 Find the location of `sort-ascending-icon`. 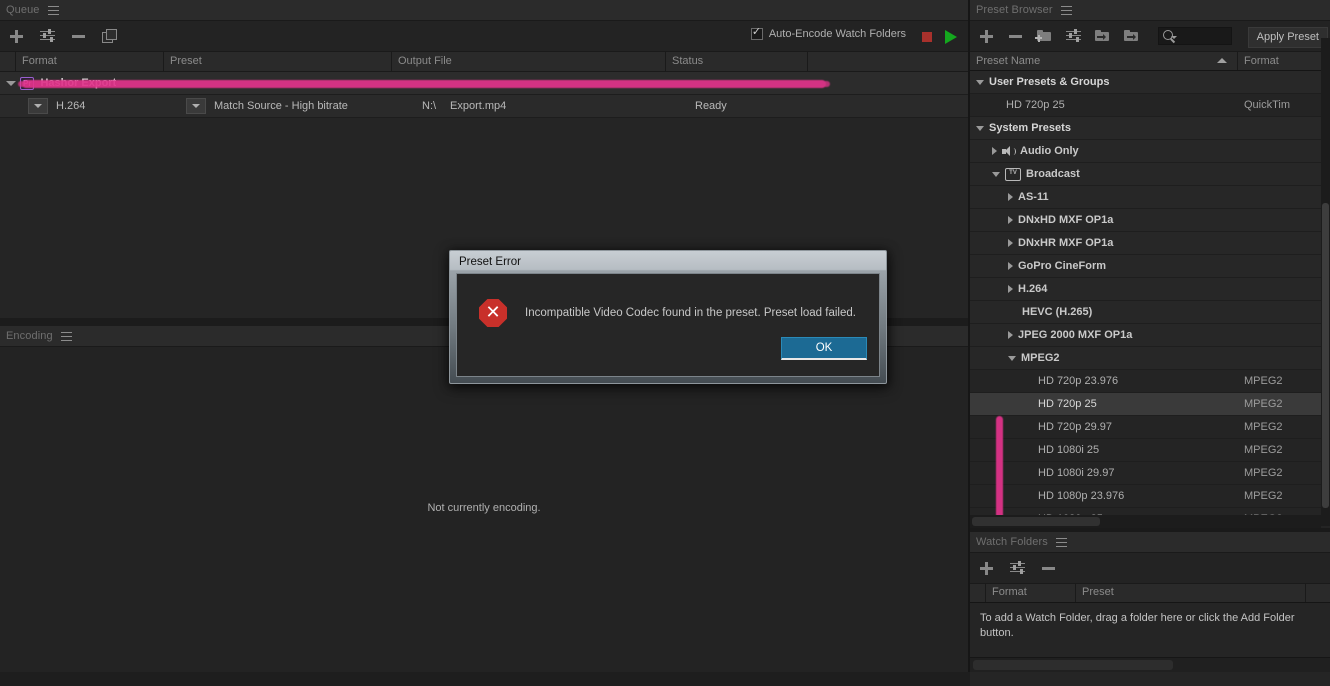

sort-ascending-icon is located at coordinates (1222, 60).